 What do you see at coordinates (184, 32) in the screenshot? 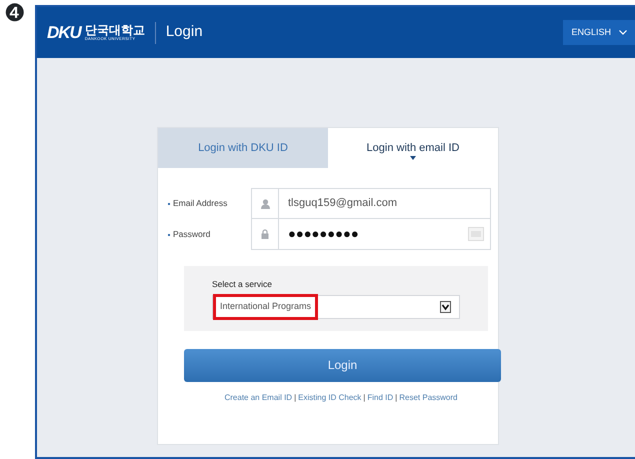
I see `page-title: Login` at bounding box center [184, 32].